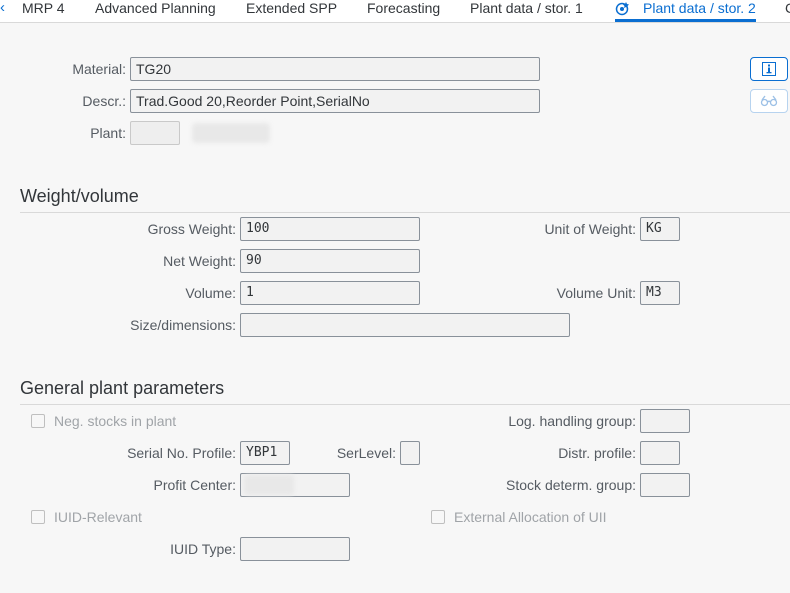 This screenshot has height=593, width=790. Describe the element at coordinates (660, 293) in the screenshot. I see `volume-unit-field: M3` at that location.